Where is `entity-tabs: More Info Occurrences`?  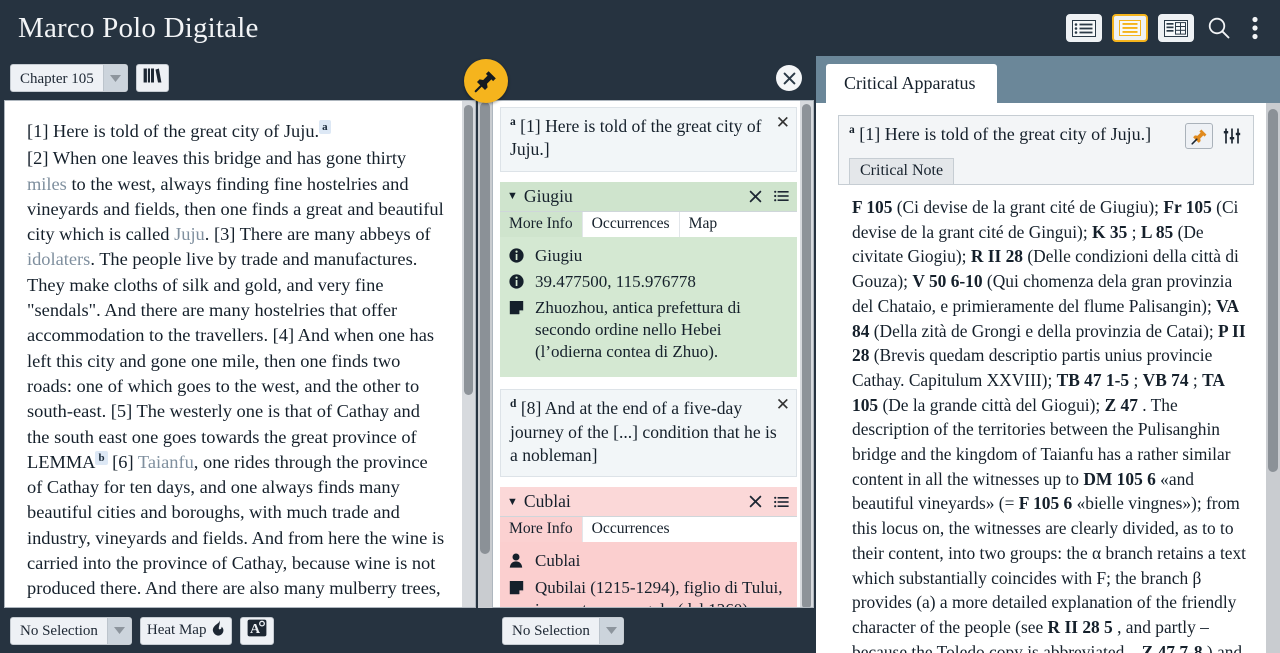 entity-tabs: More Info Occurrences is located at coordinates (648, 529).